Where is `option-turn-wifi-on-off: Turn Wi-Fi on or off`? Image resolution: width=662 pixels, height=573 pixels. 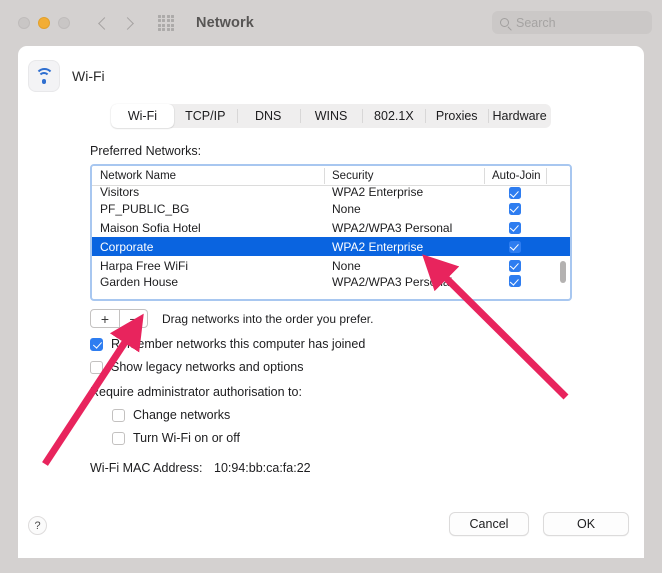 option-turn-wifi-on-off: Turn Wi-Fi on or off is located at coordinates (378, 438).